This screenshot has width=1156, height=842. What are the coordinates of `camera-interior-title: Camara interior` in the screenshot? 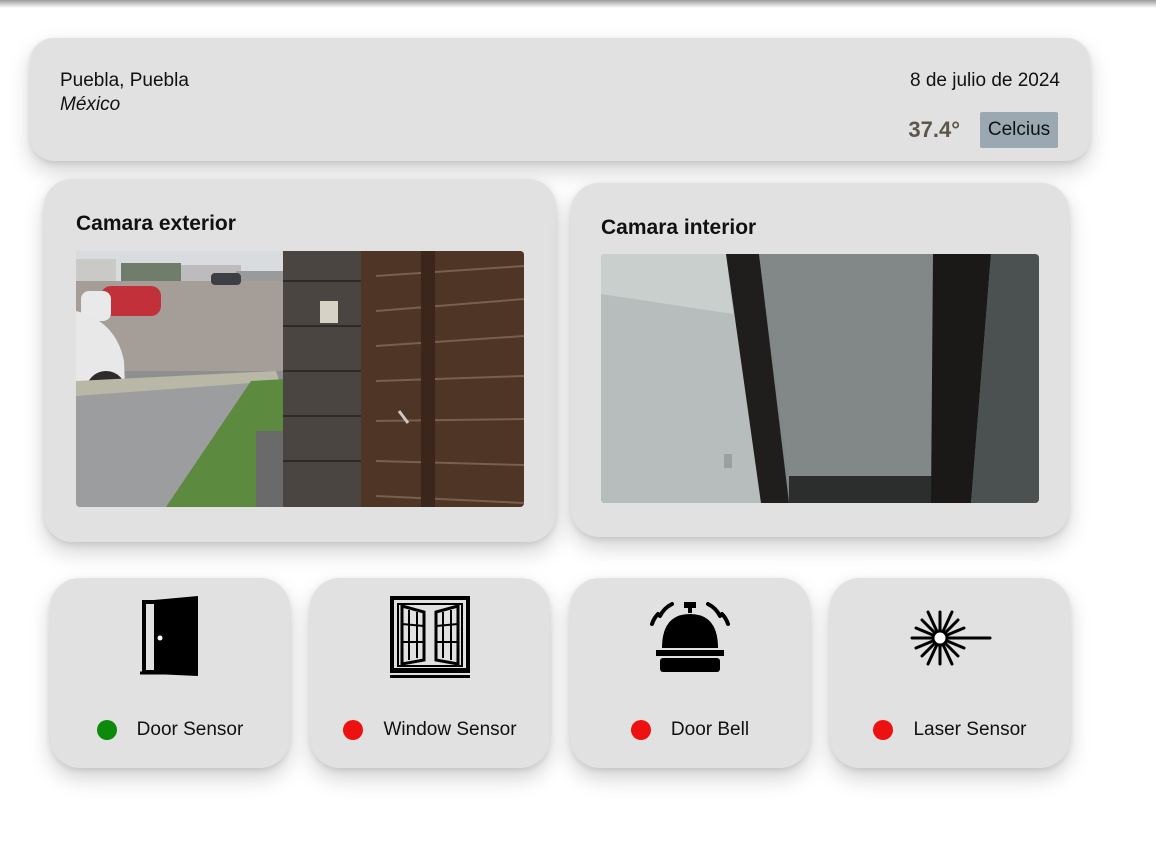 It's located at (679, 227).